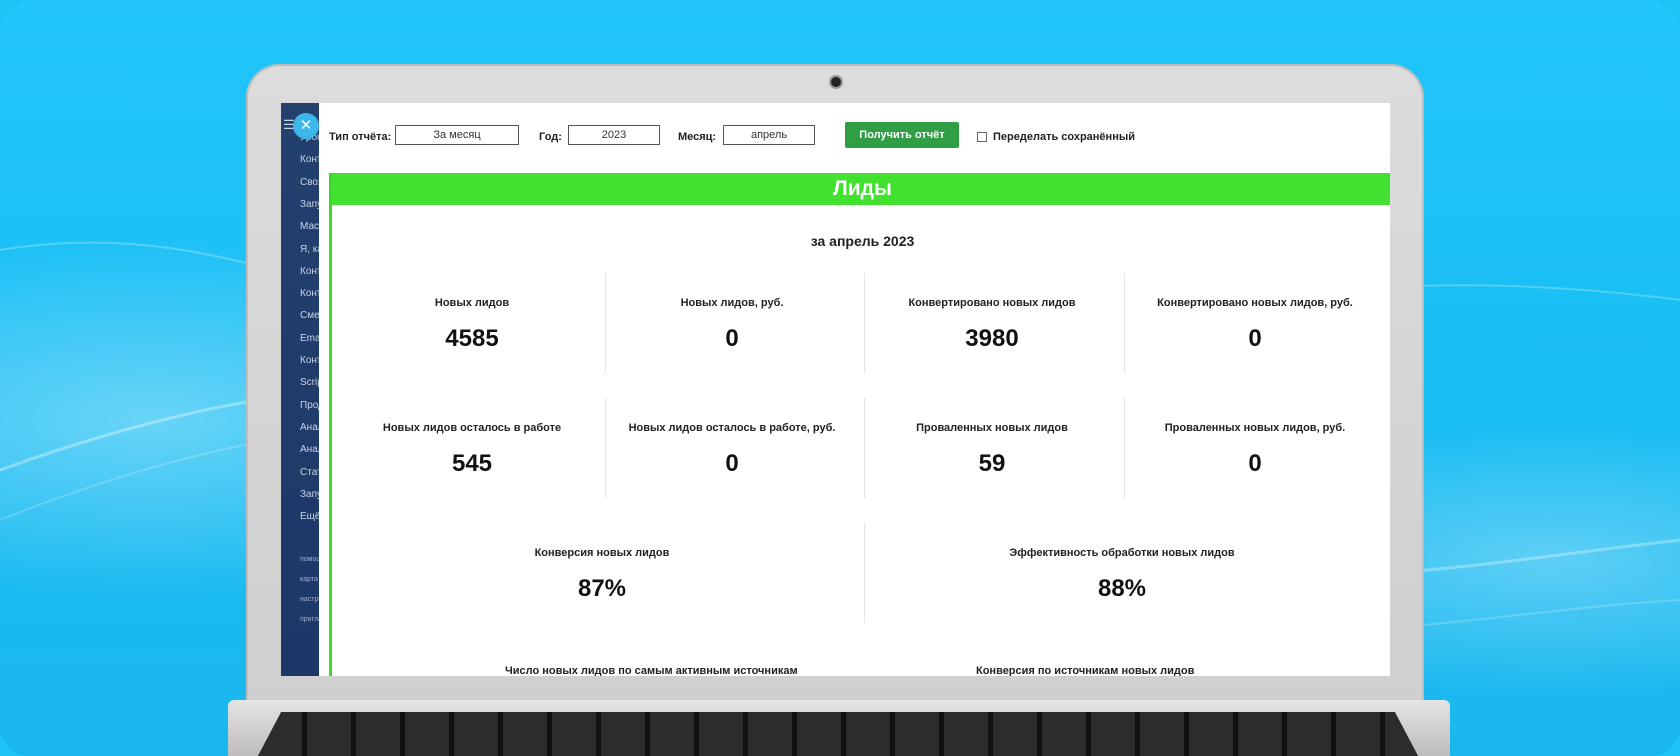 The width and height of the screenshot is (1680, 756). What do you see at coordinates (838, 734) in the screenshot?
I see `keyboard` at bounding box center [838, 734].